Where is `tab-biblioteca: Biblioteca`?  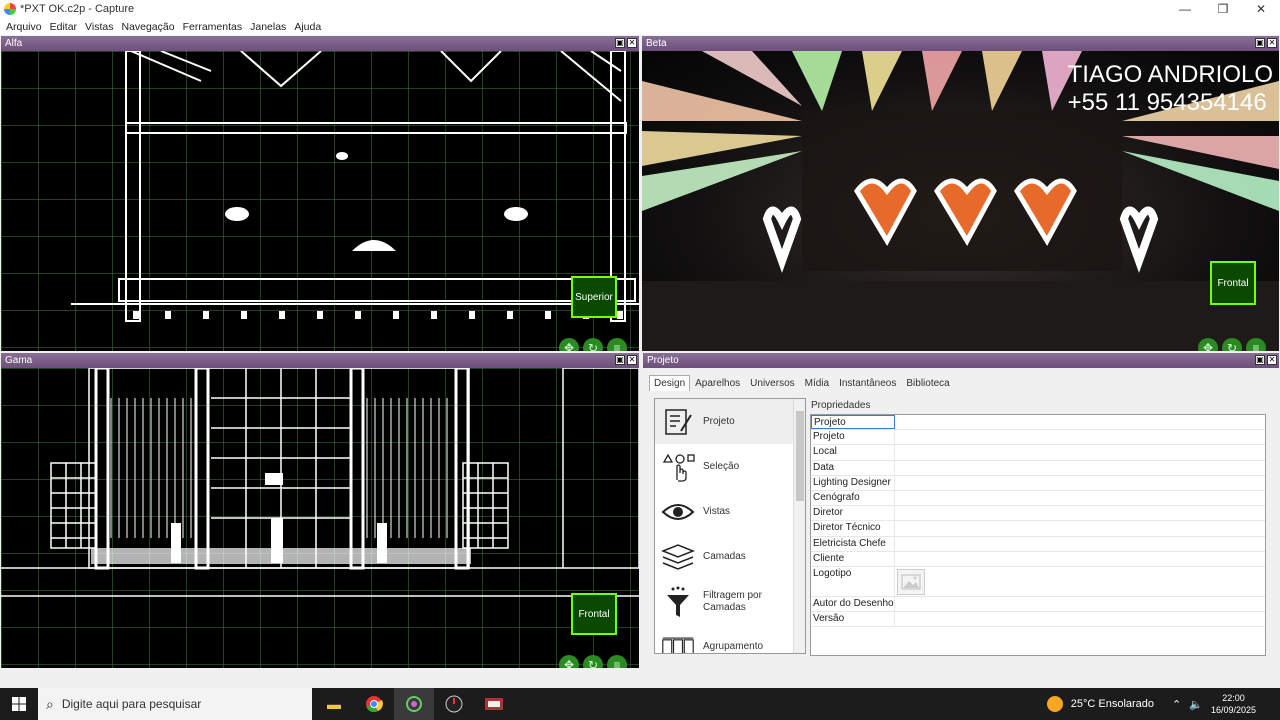
tab-biblioteca: Biblioteca is located at coordinates (927, 383).